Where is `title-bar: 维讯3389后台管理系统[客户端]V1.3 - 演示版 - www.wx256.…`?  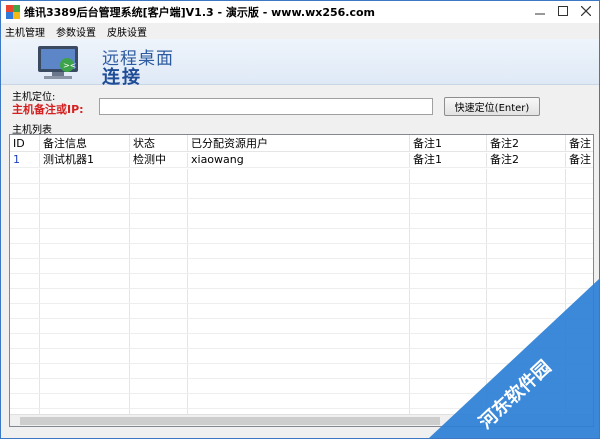 title-bar: 维讯3389后台管理系统[客户端]V1.3 - 演示版 - www.wx256.… is located at coordinates (300, 12).